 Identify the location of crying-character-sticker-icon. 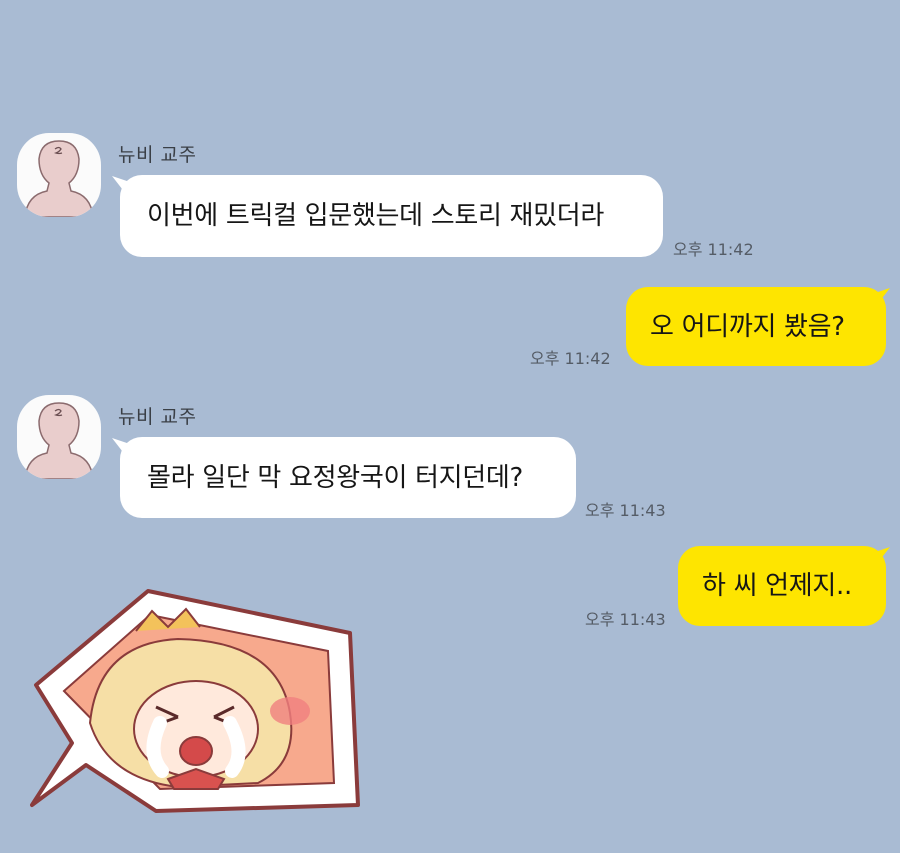
(200, 698).